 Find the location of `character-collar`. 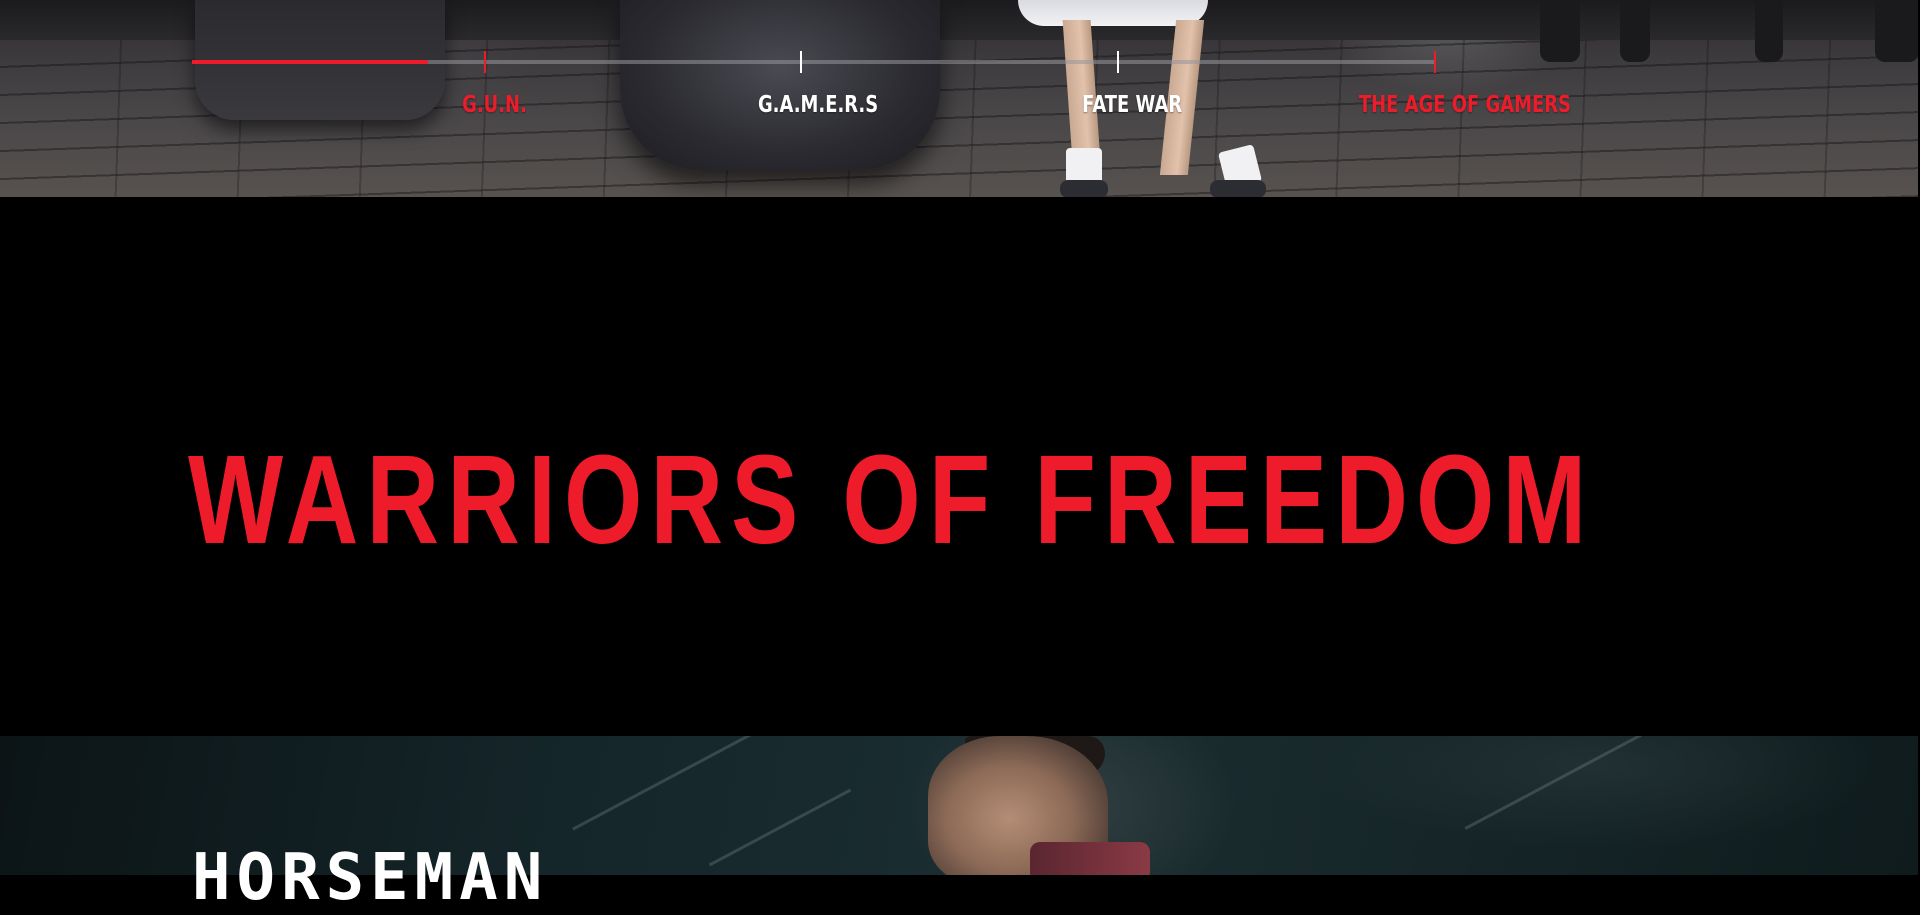

character-collar is located at coordinates (1090, 858).